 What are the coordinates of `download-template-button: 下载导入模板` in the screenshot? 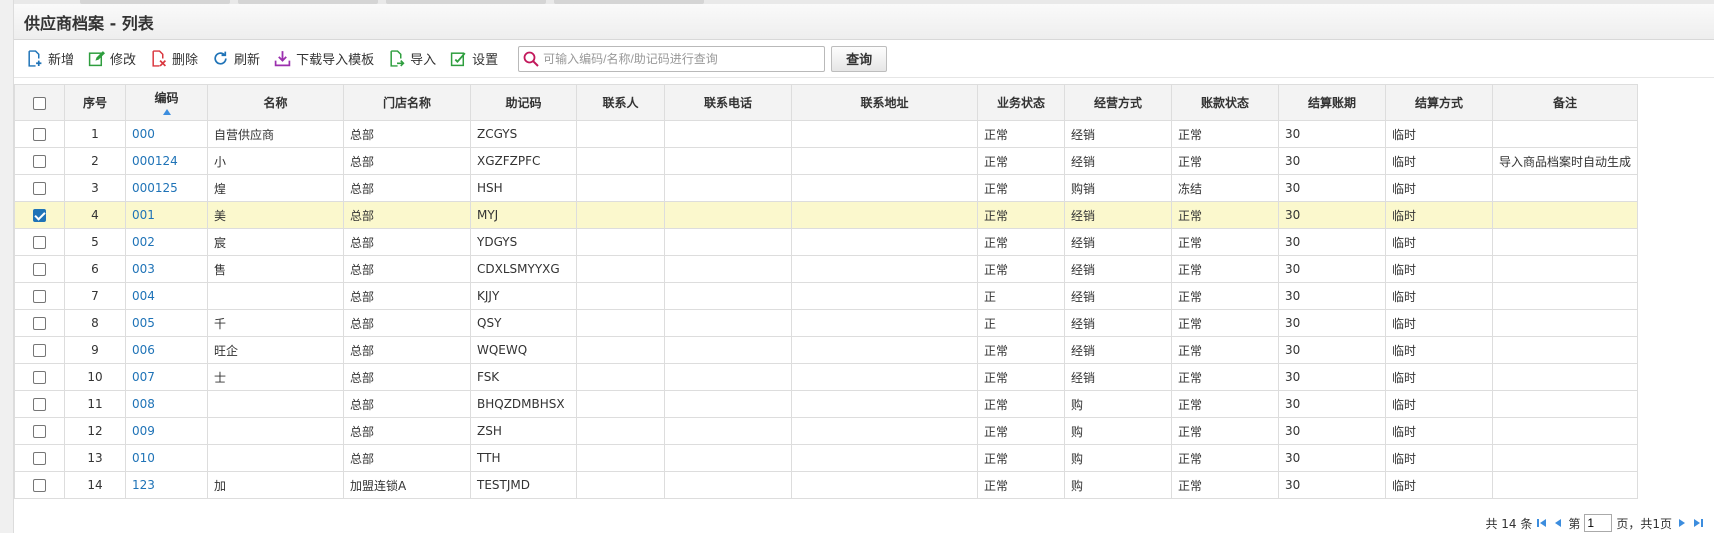 It's located at (326, 59).